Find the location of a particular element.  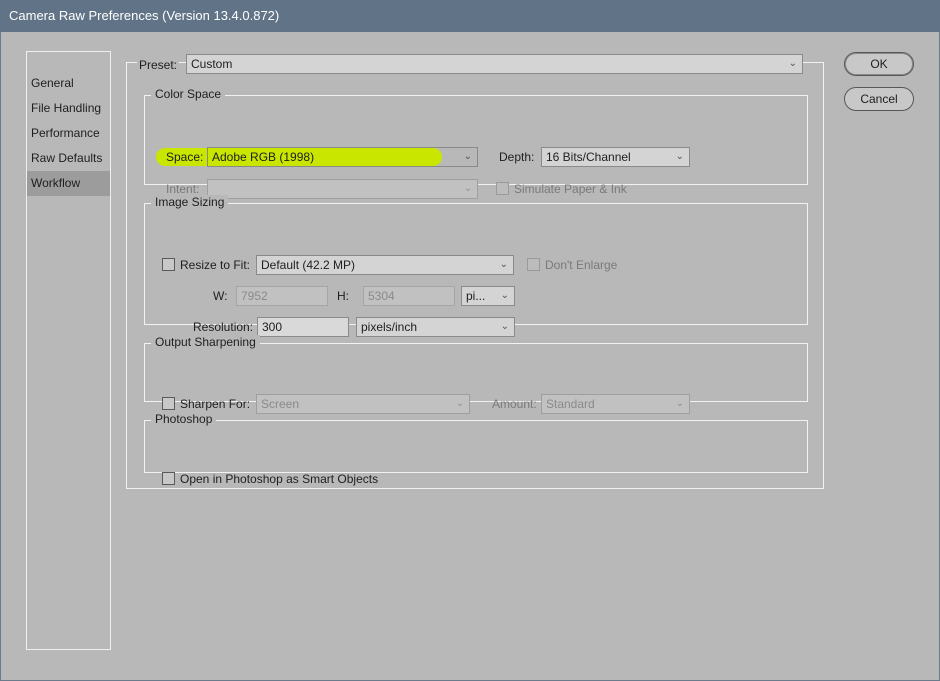

height-input: 5304 is located at coordinates (409, 296).